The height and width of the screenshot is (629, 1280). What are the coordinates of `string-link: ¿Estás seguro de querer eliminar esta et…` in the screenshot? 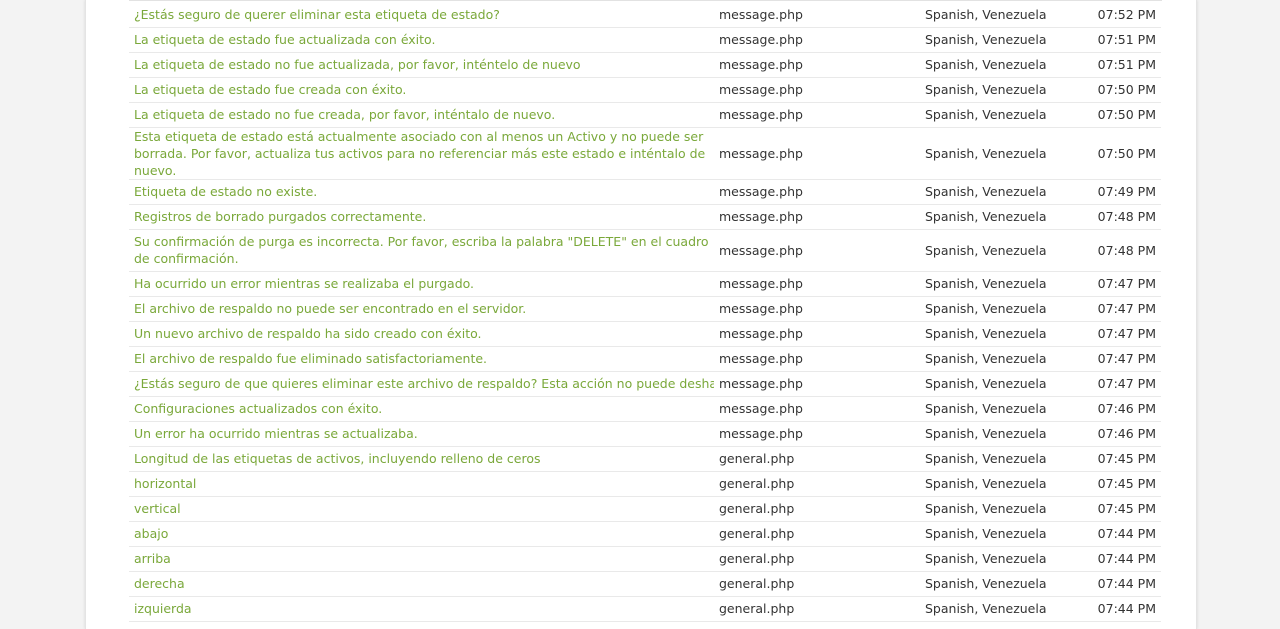 It's located at (421, 15).